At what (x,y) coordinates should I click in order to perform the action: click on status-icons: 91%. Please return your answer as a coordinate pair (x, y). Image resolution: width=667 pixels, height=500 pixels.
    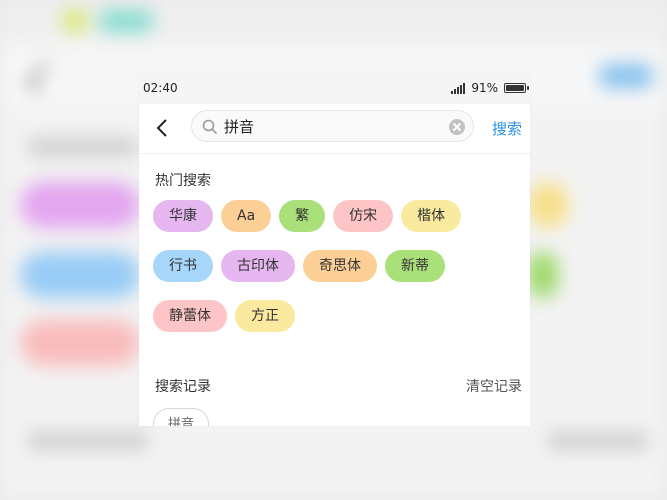
    Looking at the image, I should click on (490, 88).